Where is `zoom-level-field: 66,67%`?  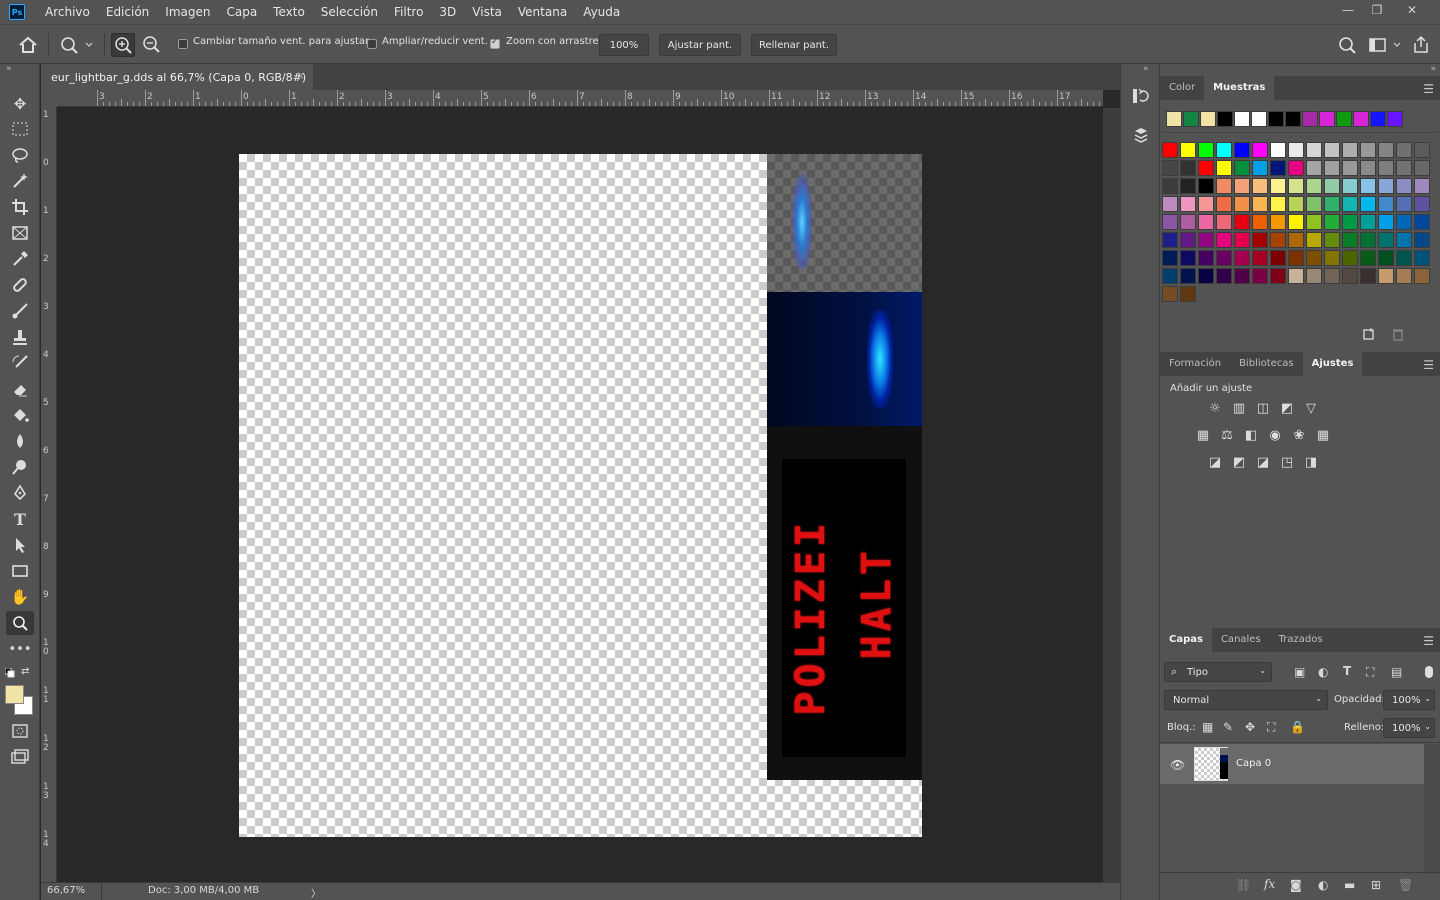 zoom-level-field: 66,67% is located at coordinates (66, 890).